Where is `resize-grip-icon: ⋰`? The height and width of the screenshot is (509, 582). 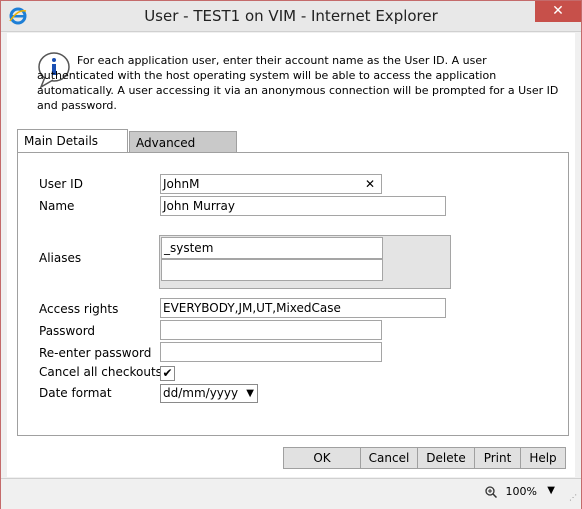 resize-grip-icon: ⋰ is located at coordinates (574, 498).